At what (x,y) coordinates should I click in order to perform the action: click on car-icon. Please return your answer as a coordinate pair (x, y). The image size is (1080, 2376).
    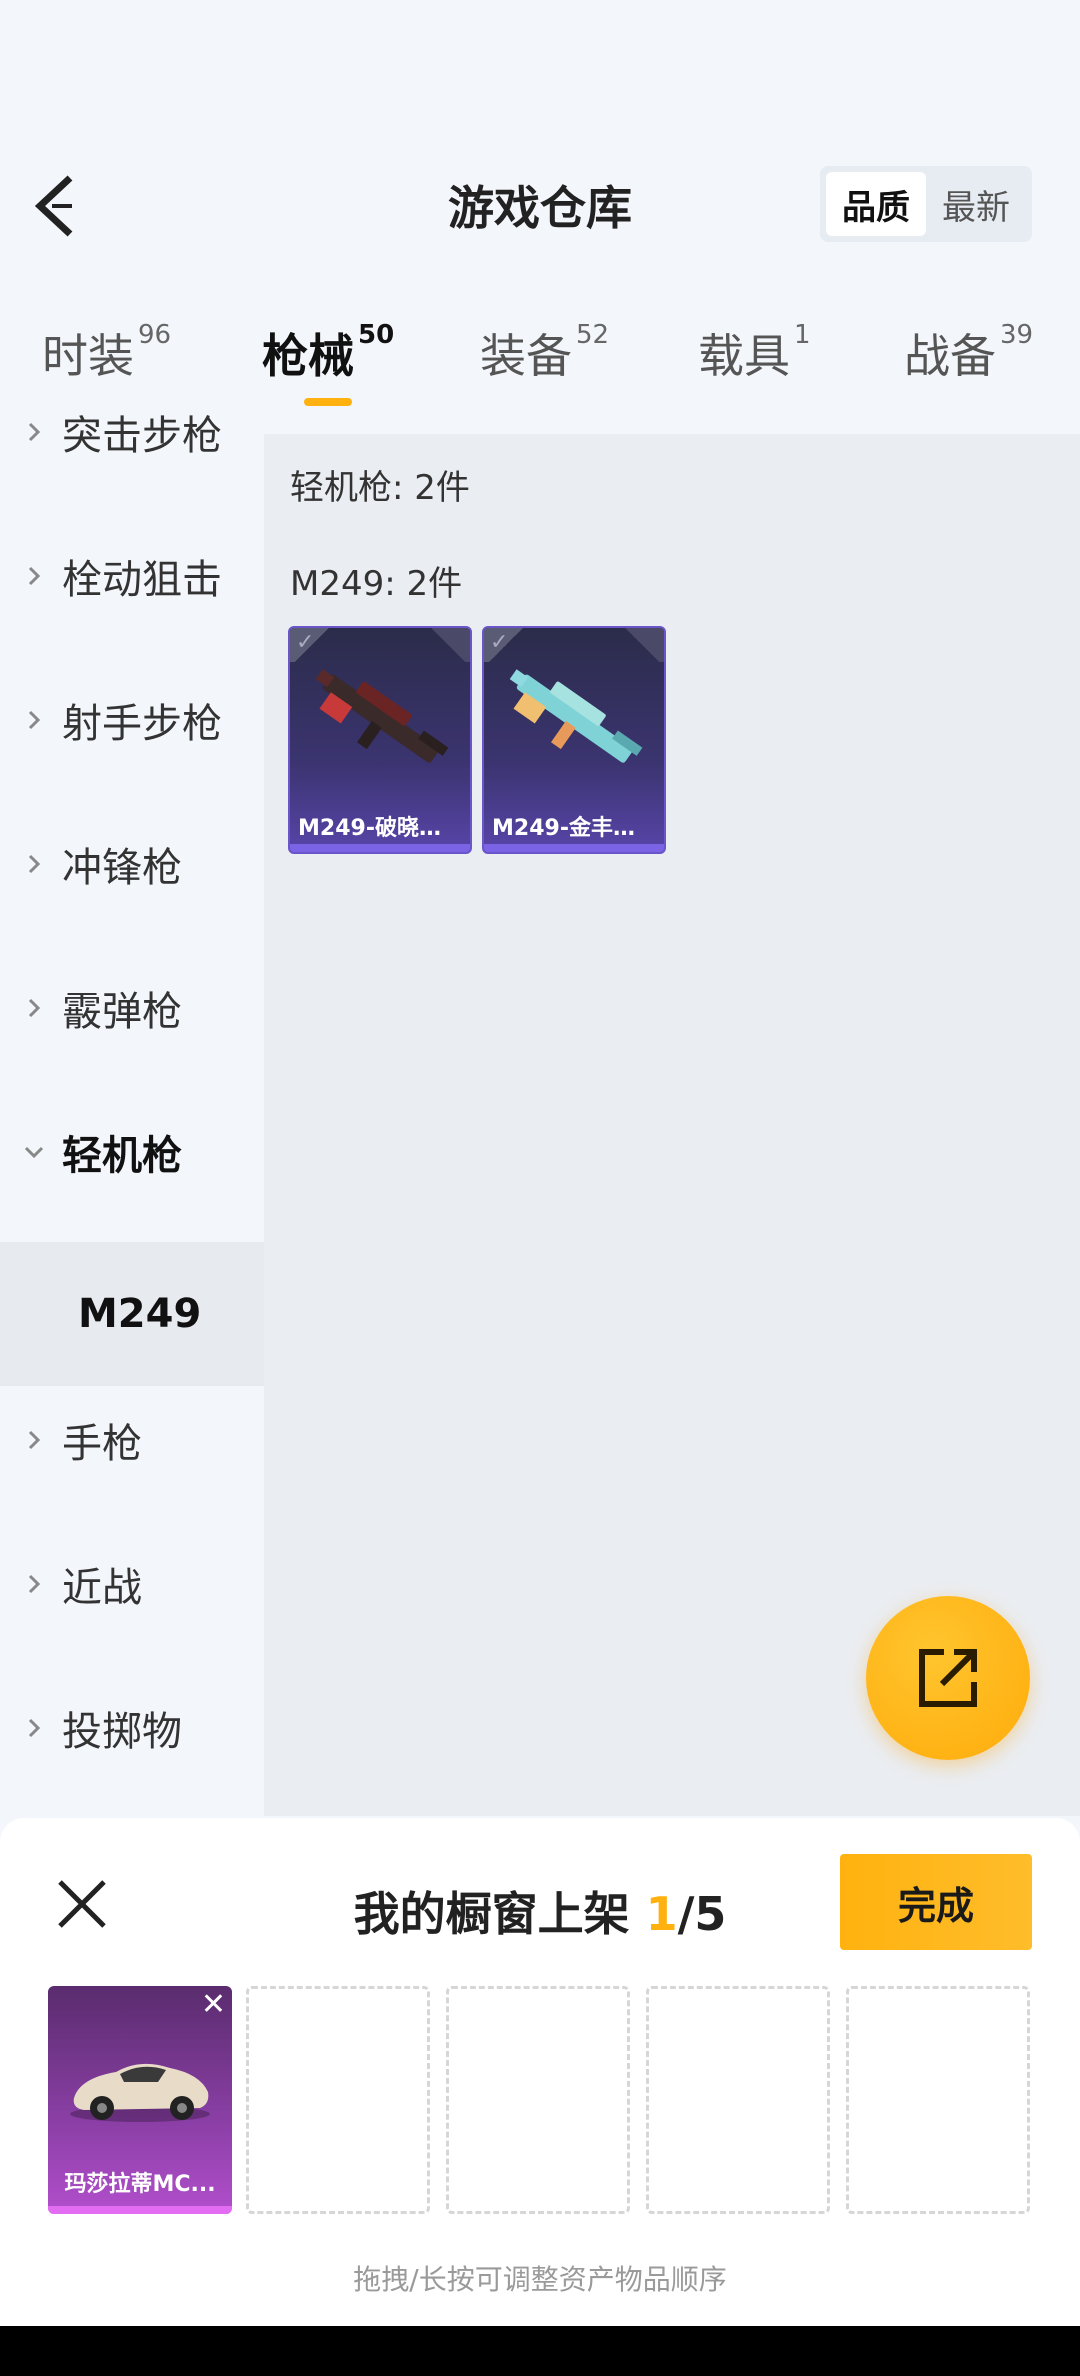
    Looking at the image, I should click on (140, 2092).